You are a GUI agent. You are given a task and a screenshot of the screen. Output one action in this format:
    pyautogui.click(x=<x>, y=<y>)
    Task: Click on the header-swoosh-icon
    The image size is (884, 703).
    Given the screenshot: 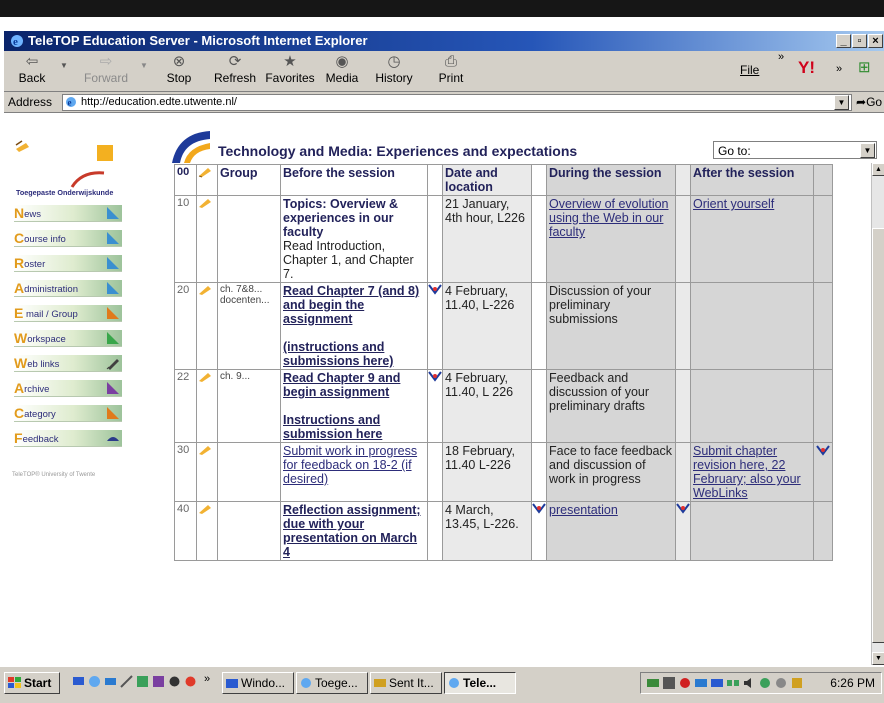 What is the action you would take?
    pyautogui.click(x=191, y=147)
    